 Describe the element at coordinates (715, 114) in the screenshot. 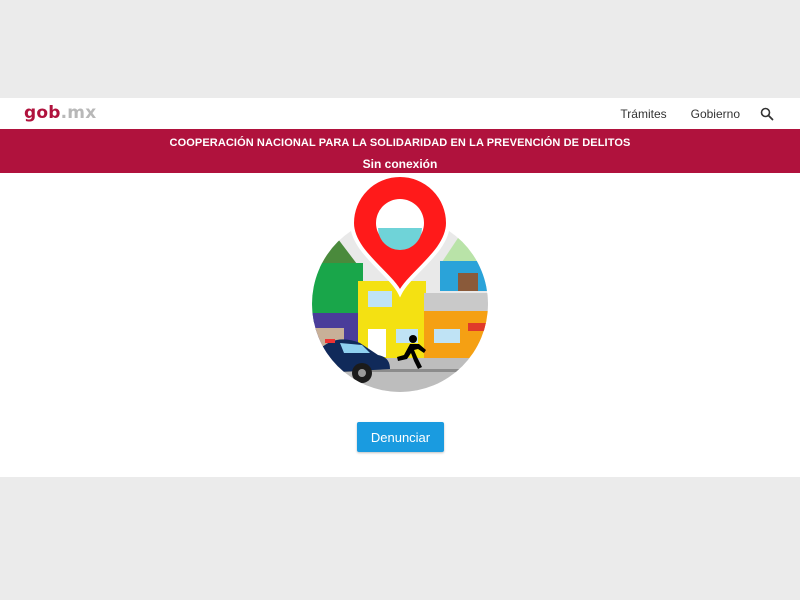

I see `nav-link-gobierno: Gobierno` at that location.